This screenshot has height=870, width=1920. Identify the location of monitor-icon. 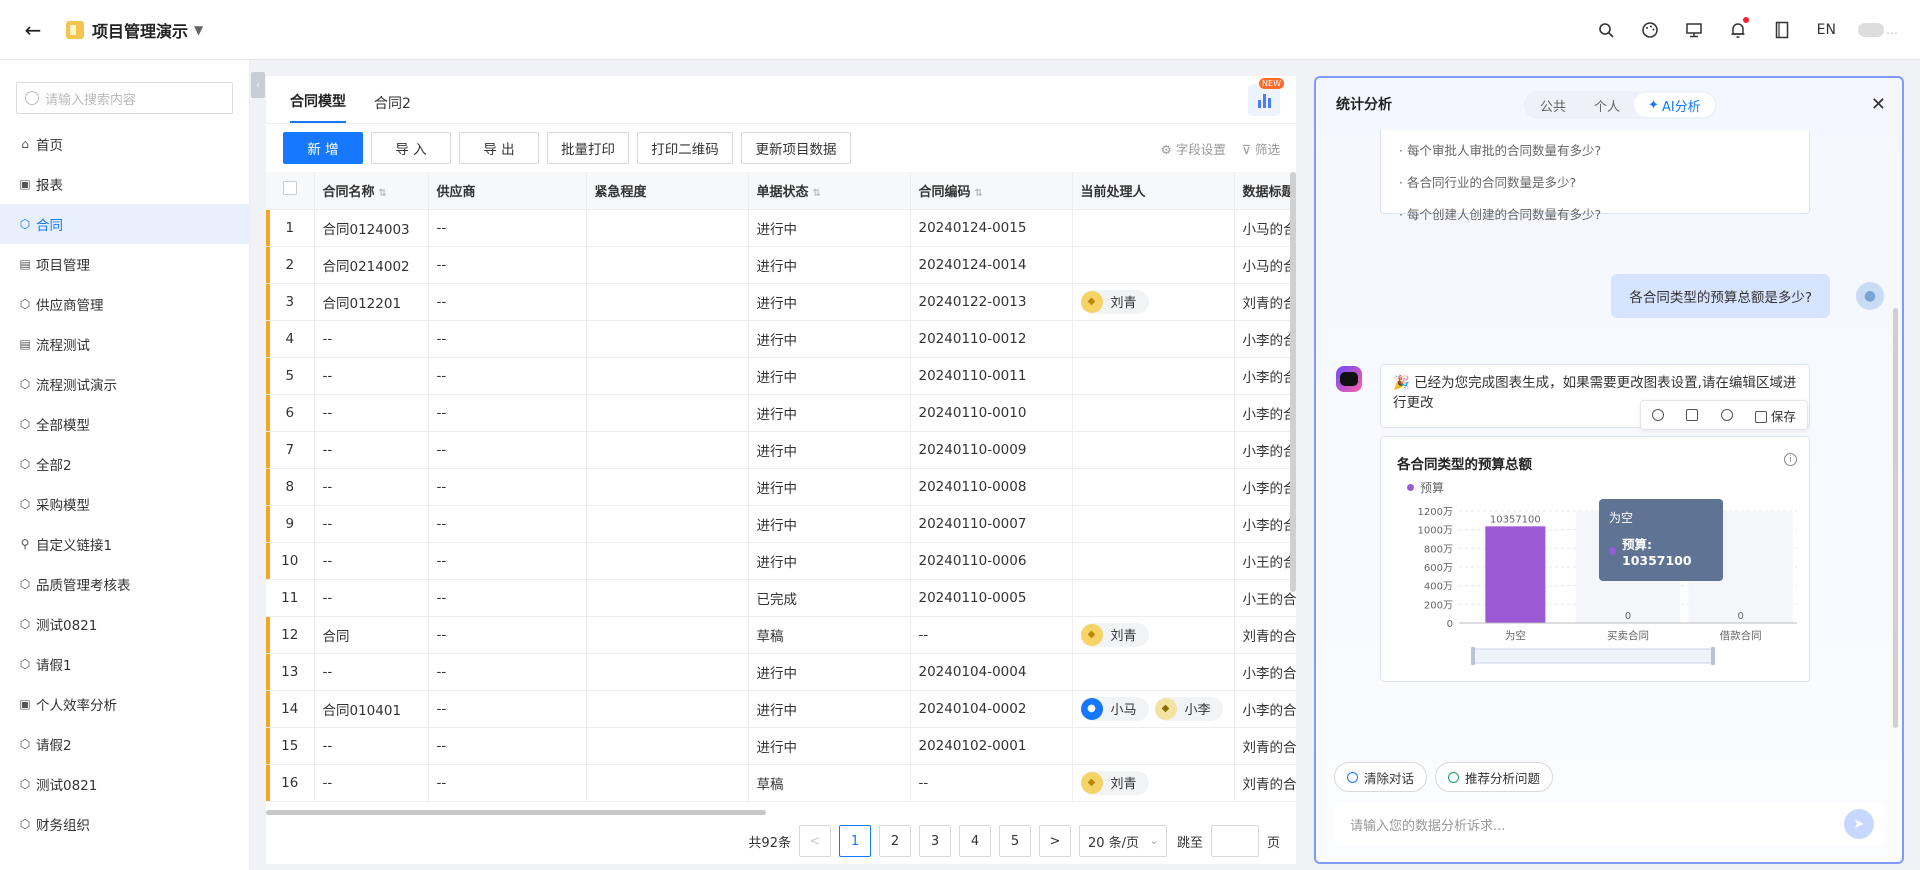
(1694, 30).